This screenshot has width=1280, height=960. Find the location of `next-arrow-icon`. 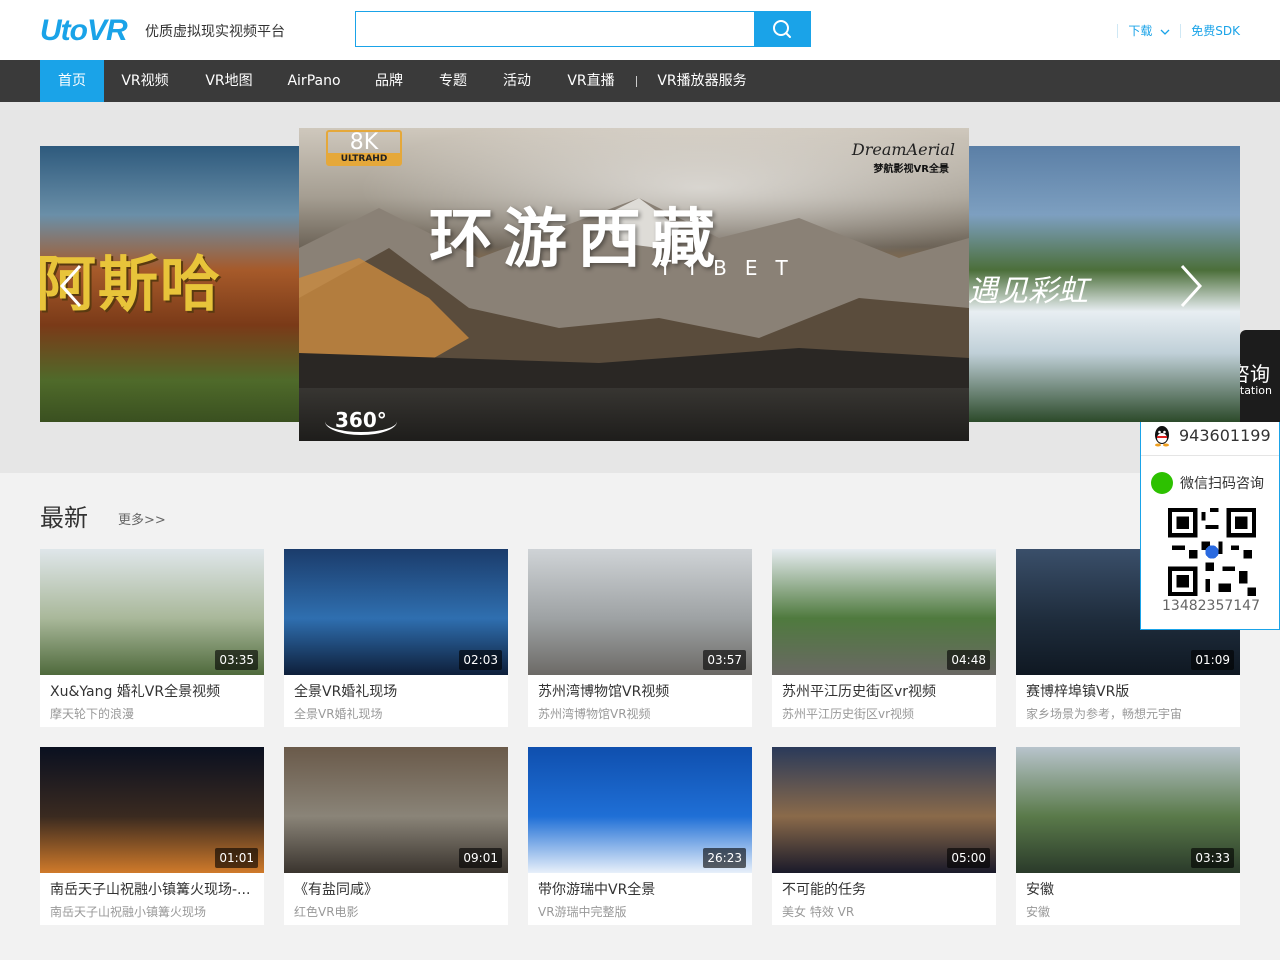

next-arrow-icon is located at coordinates (1191, 286).